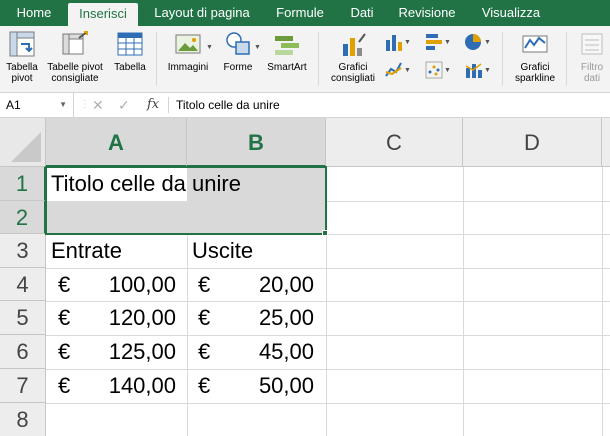  I want to click on column-header-a: A, so click(116, 142).